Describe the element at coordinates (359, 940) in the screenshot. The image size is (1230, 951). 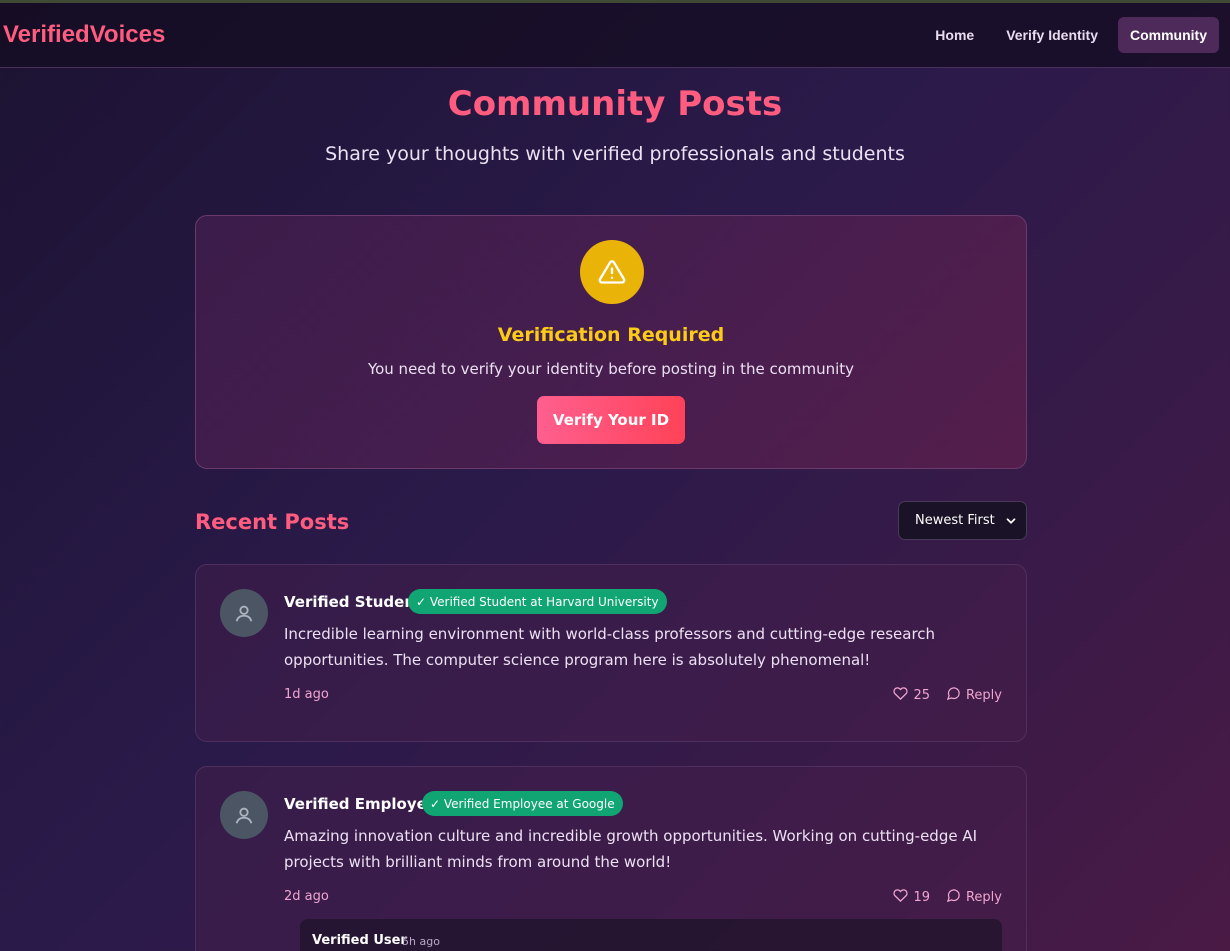
I see `reply-author: Verified User` at that location.